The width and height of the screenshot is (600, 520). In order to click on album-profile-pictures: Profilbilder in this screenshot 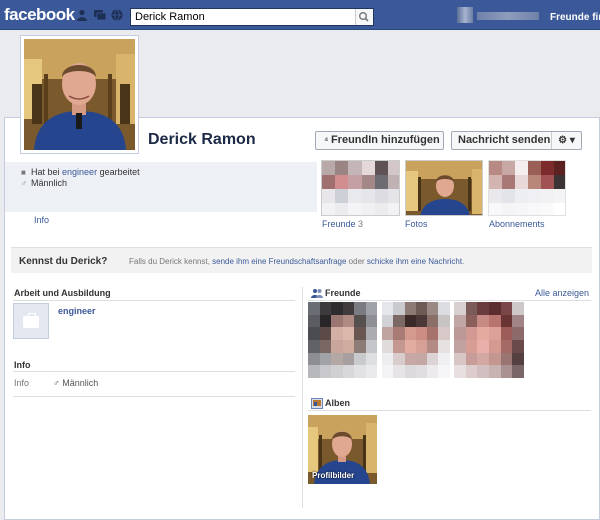, I will do `click(342, 449)`.